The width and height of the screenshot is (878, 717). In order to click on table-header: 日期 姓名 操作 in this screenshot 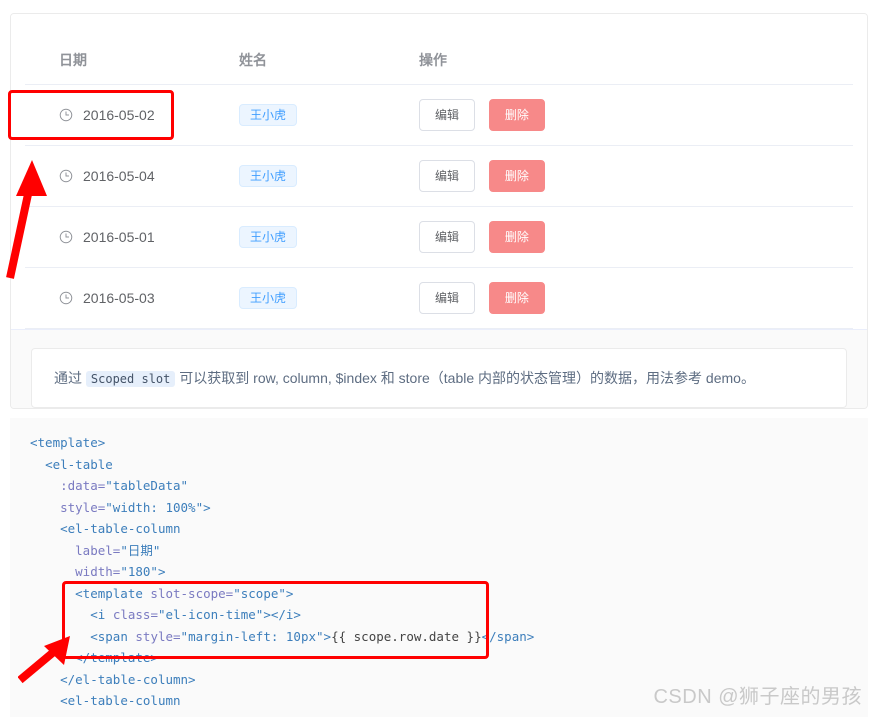, I will do `click(439, 61)`.